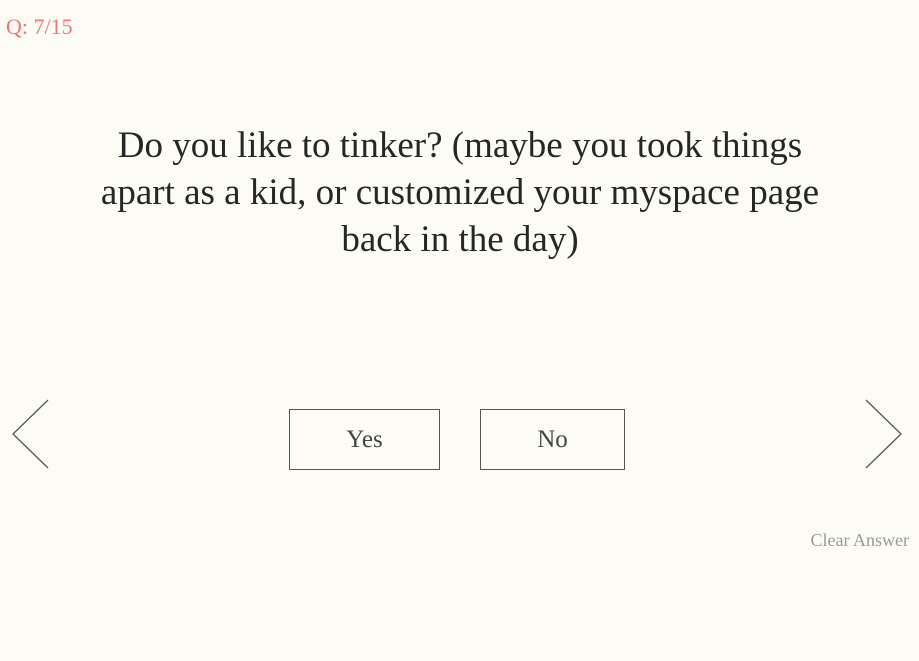  I want to click on chevron-left-icon, so click(30, 434).